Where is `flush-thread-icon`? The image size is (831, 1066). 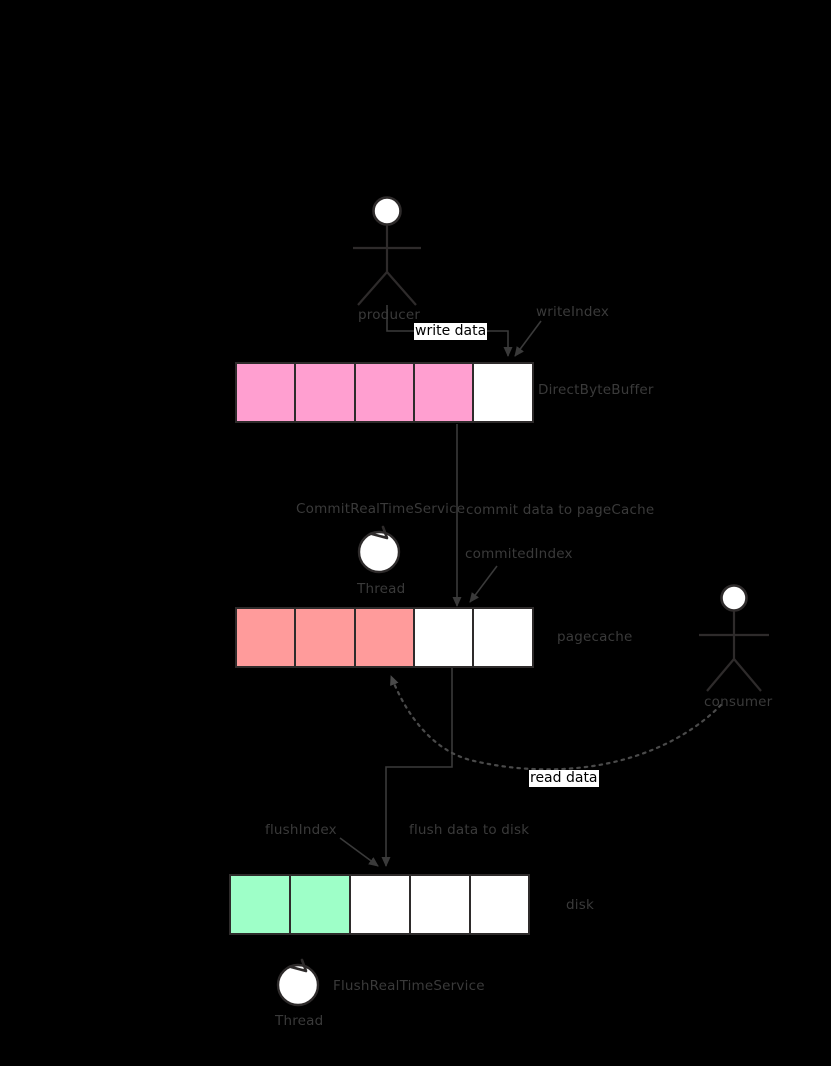
flush-thread-icon is located at coordinates (298, 982).